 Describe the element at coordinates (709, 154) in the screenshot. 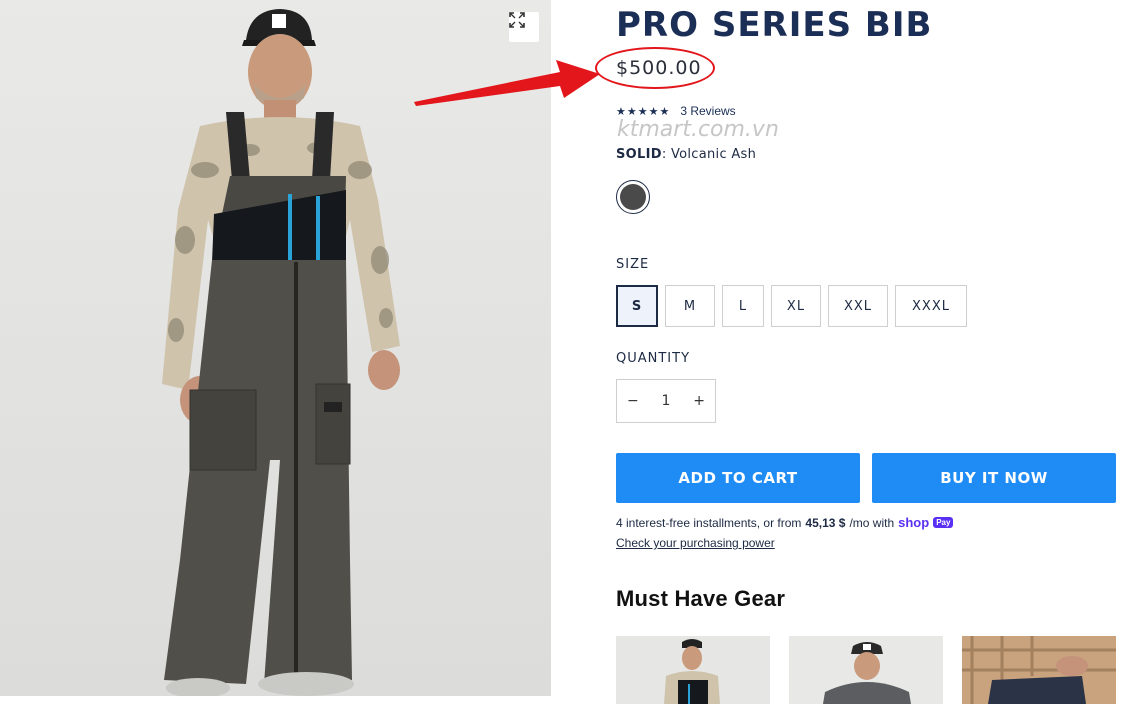

I see `variant-value: : Volcanic Ash` at that location.